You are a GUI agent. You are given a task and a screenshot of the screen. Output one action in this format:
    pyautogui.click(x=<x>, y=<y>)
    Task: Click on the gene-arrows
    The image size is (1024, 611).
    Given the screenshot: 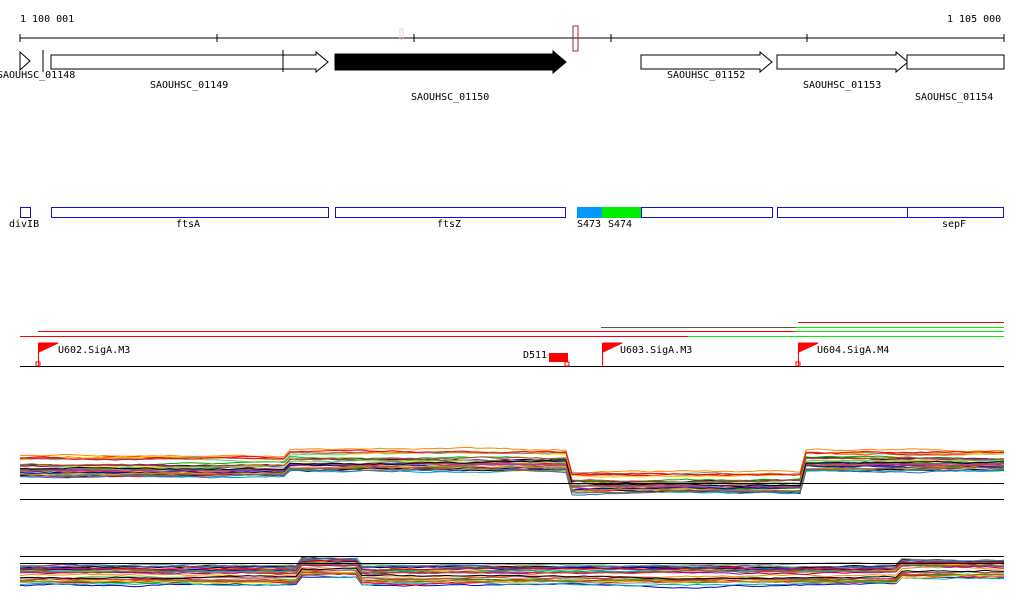 What is the action you would take?
    pyautogui.click(x=512, y=62)
    